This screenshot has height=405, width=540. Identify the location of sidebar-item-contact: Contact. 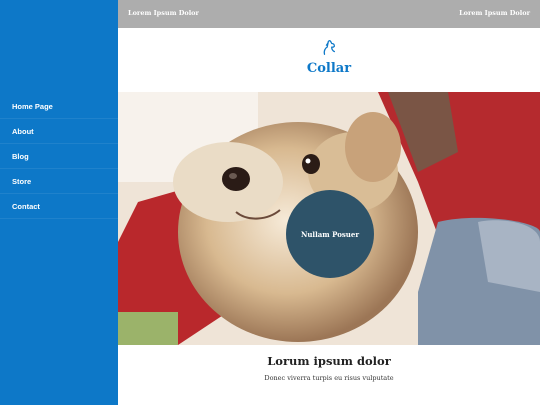
(59, 206).